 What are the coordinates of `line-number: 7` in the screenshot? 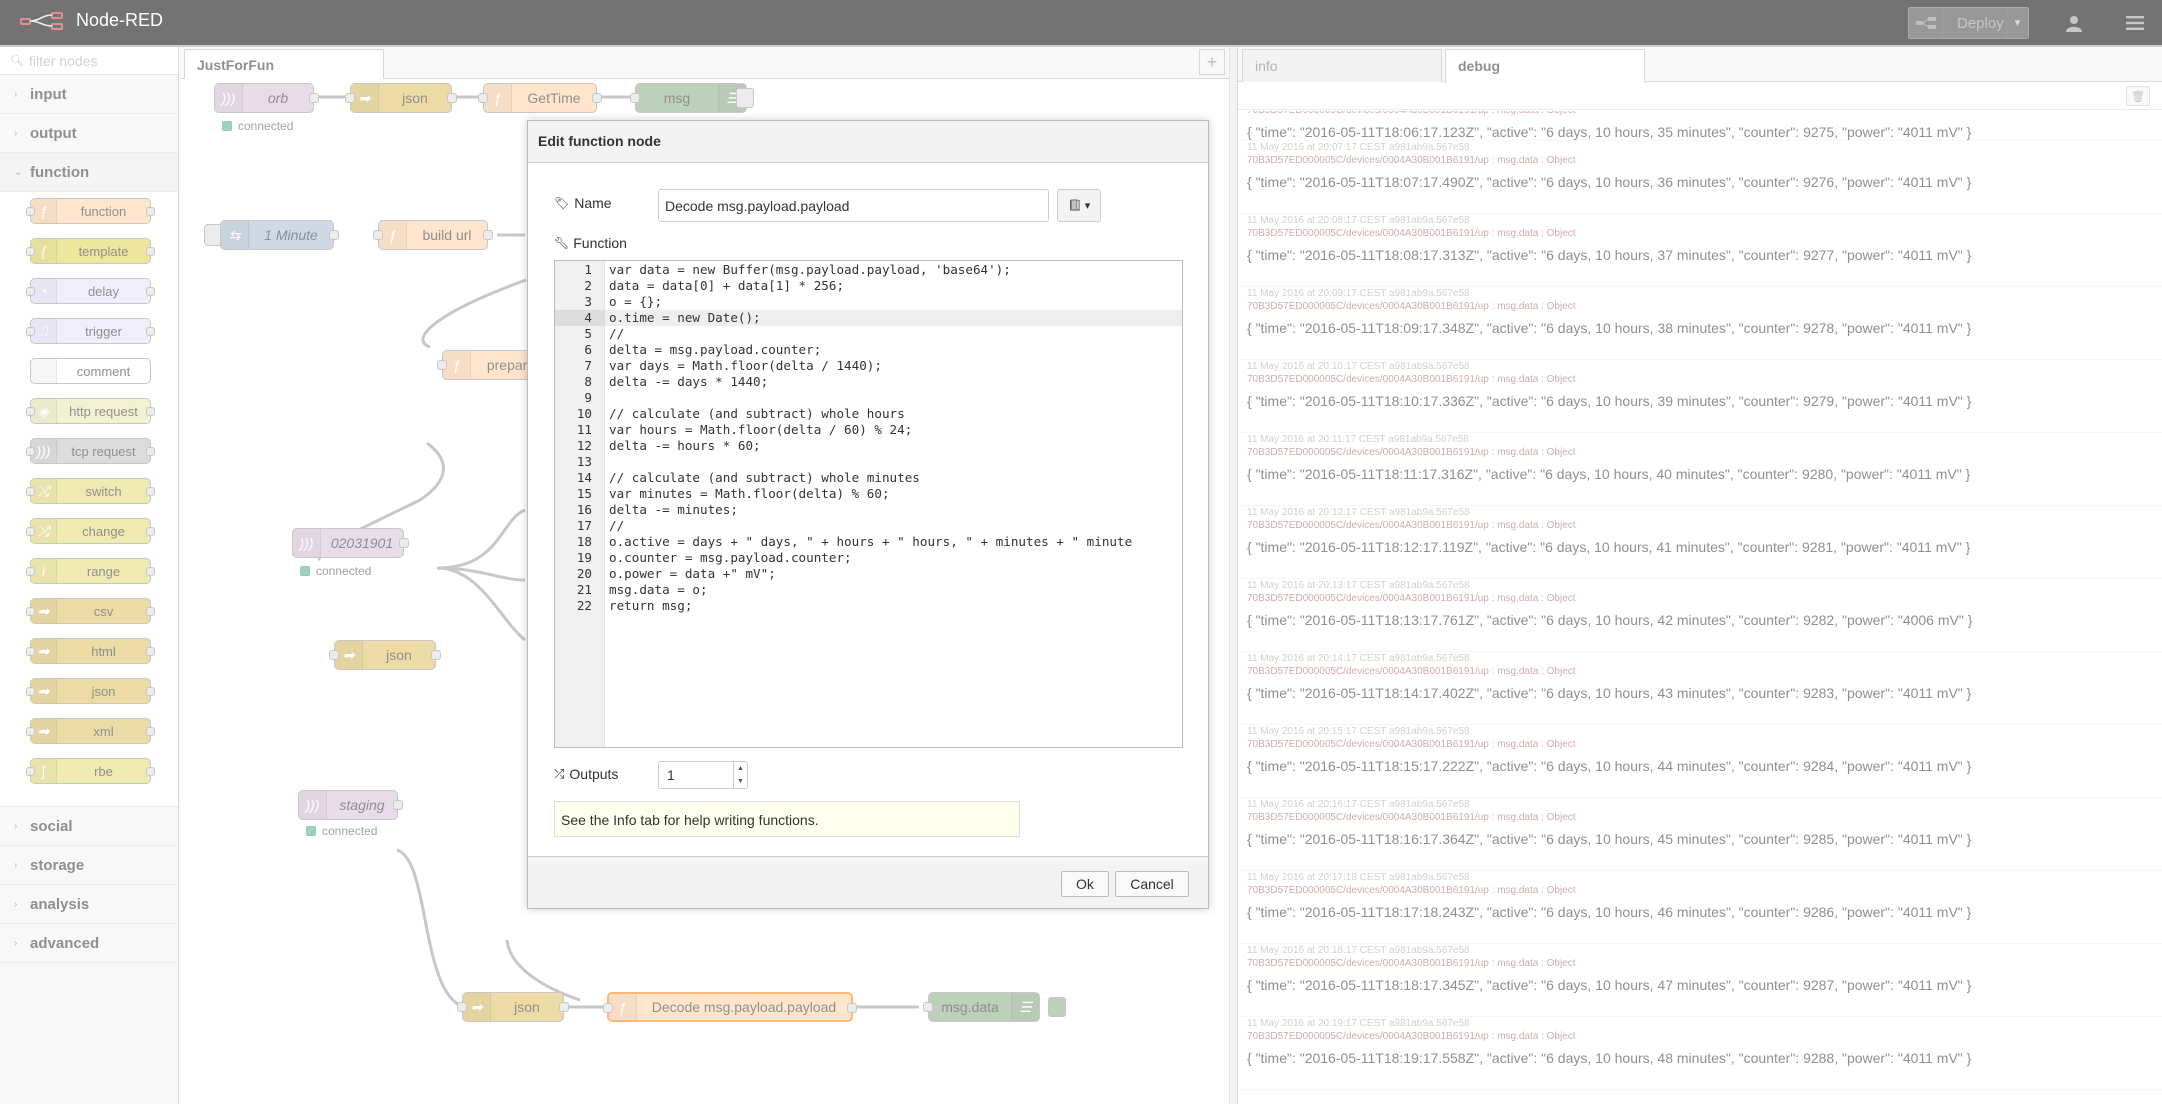 It's located at (588, 365).